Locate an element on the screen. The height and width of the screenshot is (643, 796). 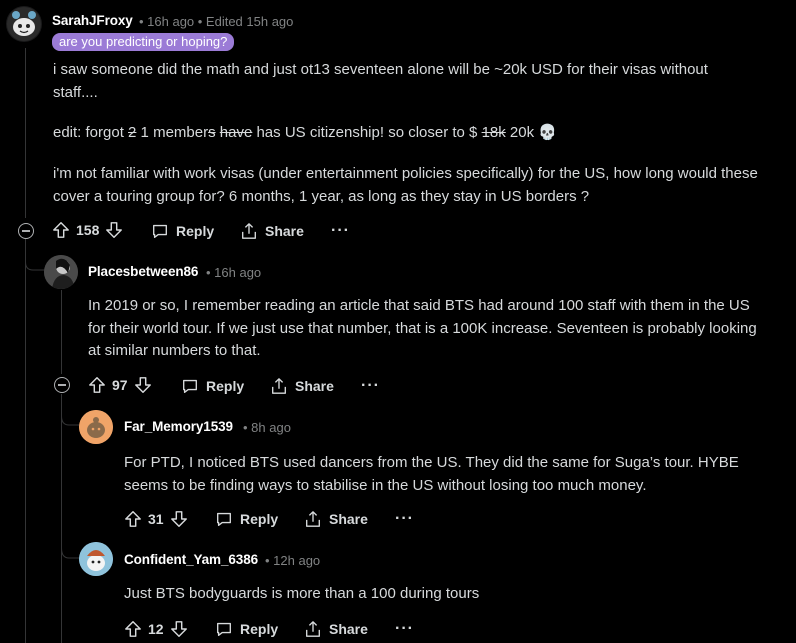
comment-author: SarahJFroxy is located at coordinates (92, 20).